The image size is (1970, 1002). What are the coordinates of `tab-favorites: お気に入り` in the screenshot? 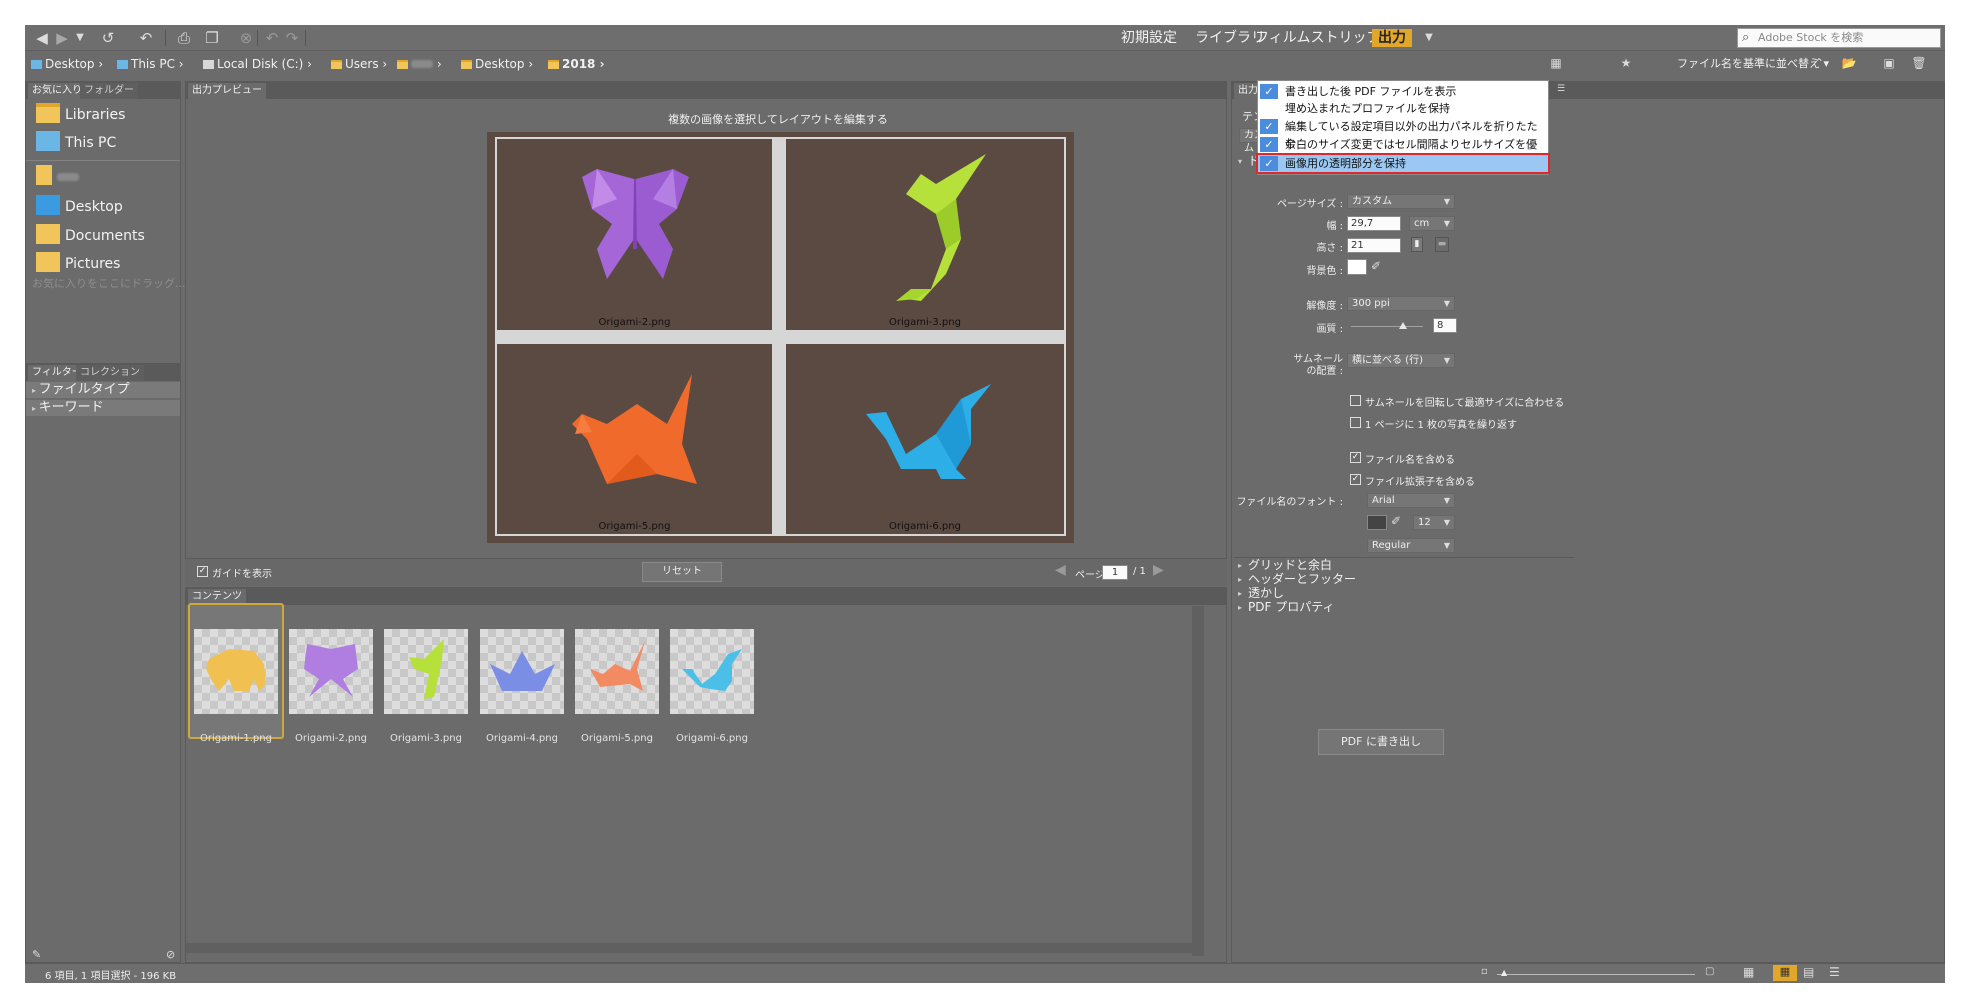 It's located at (57, 91).